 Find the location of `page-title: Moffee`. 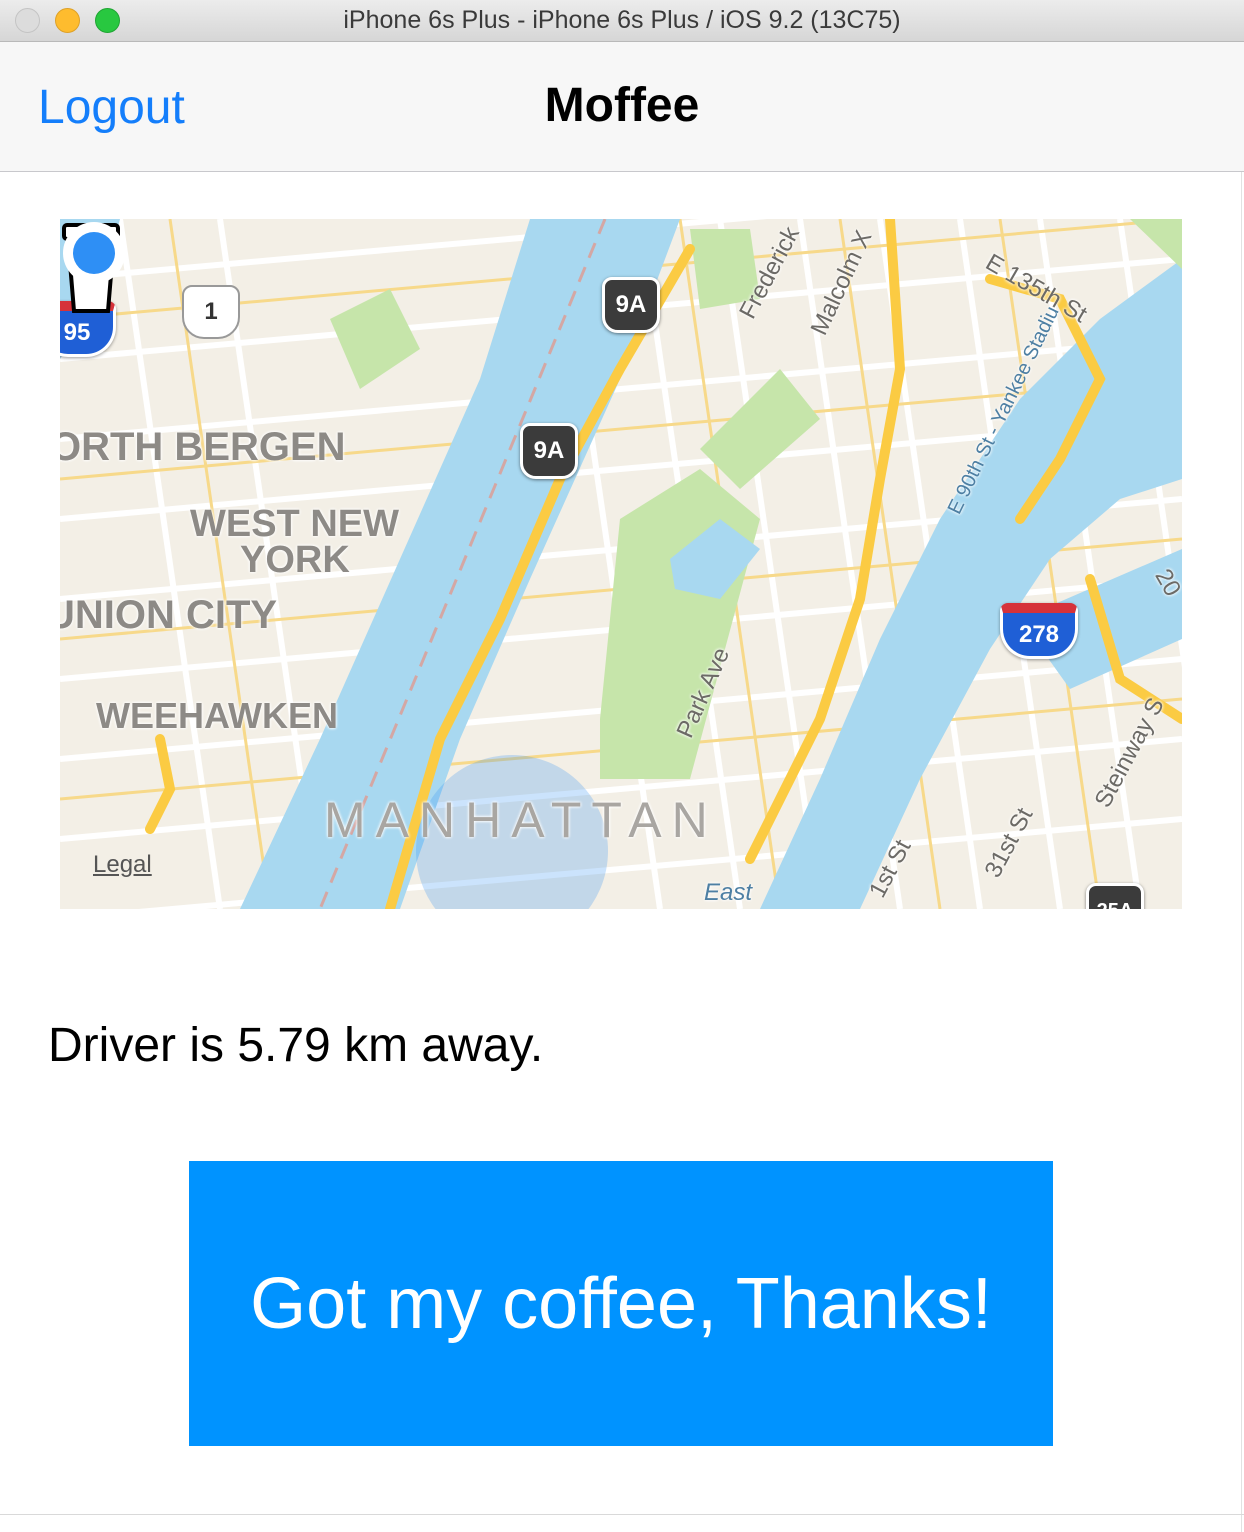

page-title: Moffee is located at coordinates (622, 105).